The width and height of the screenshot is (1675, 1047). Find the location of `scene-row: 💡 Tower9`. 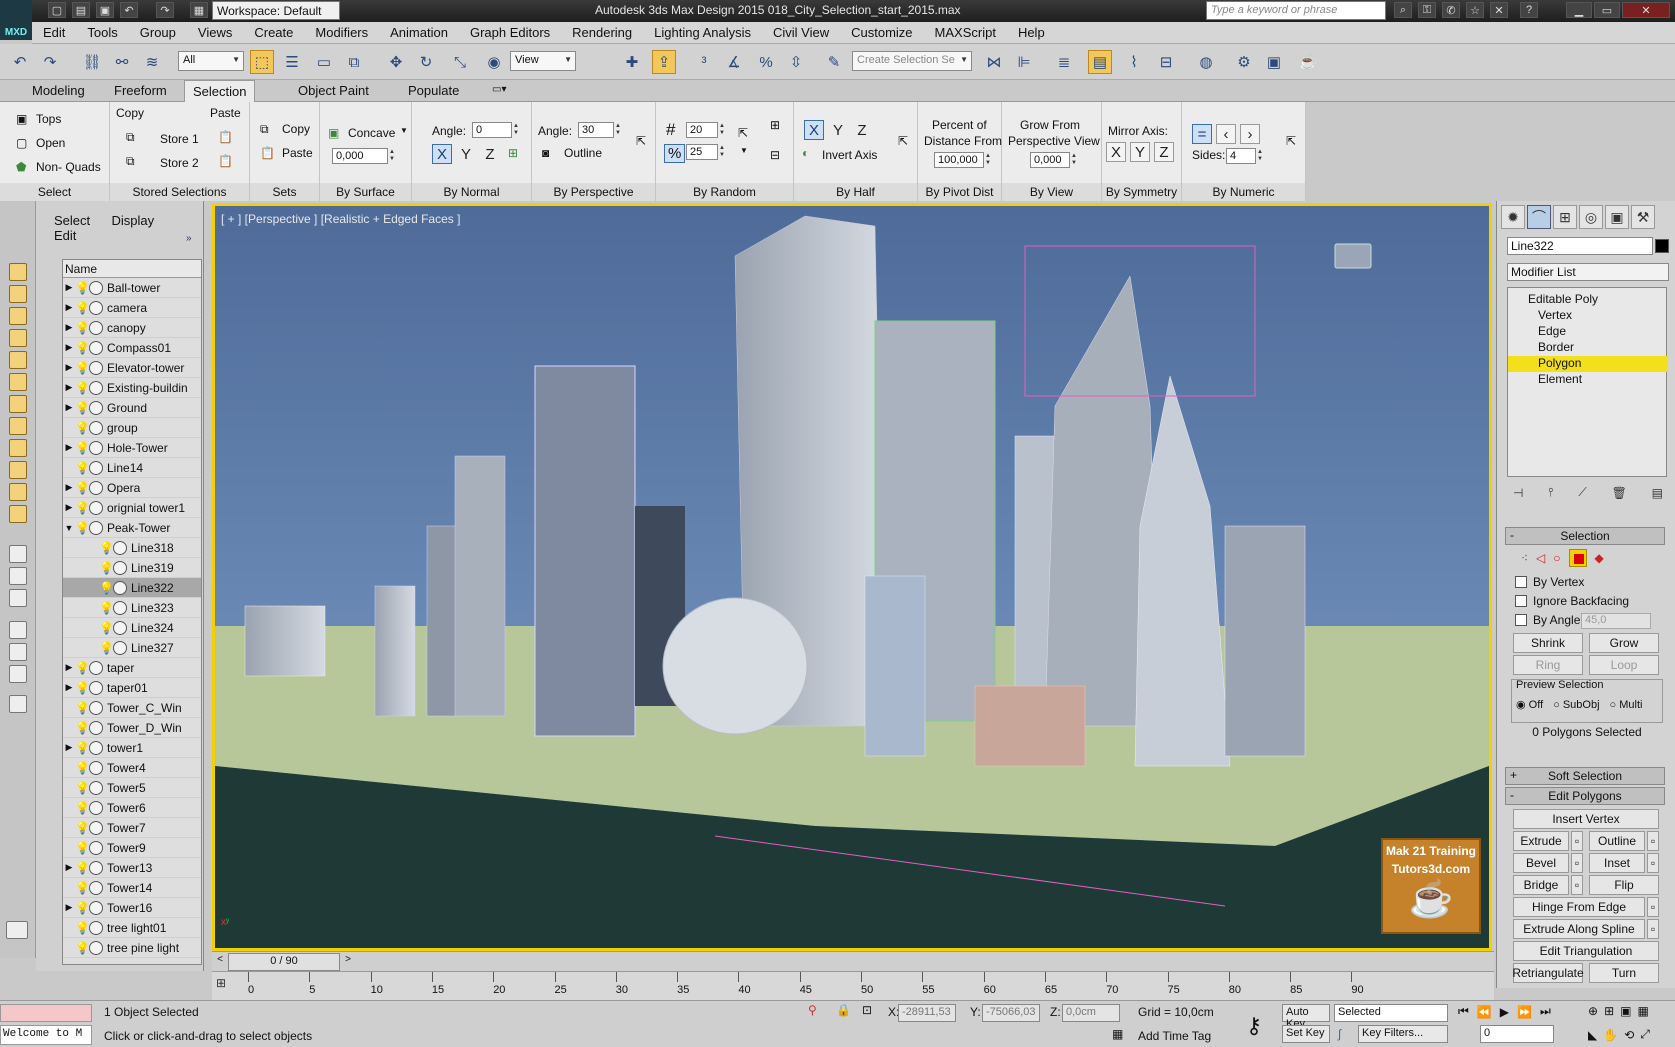

scene-row: 💡 Tower9 is located at coordinates (132, 848).